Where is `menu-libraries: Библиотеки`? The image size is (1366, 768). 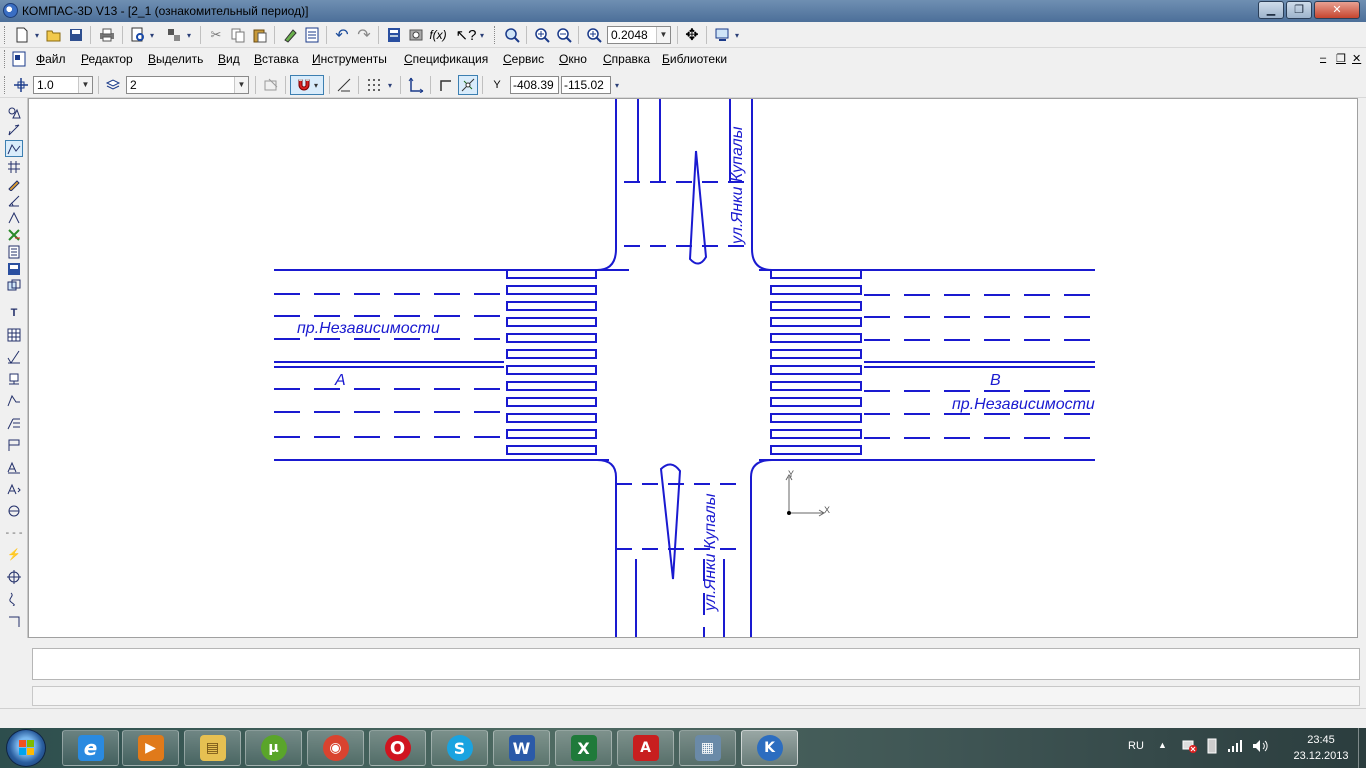 menu-libraries: Библиотеки is located at coordinates (694, 59).